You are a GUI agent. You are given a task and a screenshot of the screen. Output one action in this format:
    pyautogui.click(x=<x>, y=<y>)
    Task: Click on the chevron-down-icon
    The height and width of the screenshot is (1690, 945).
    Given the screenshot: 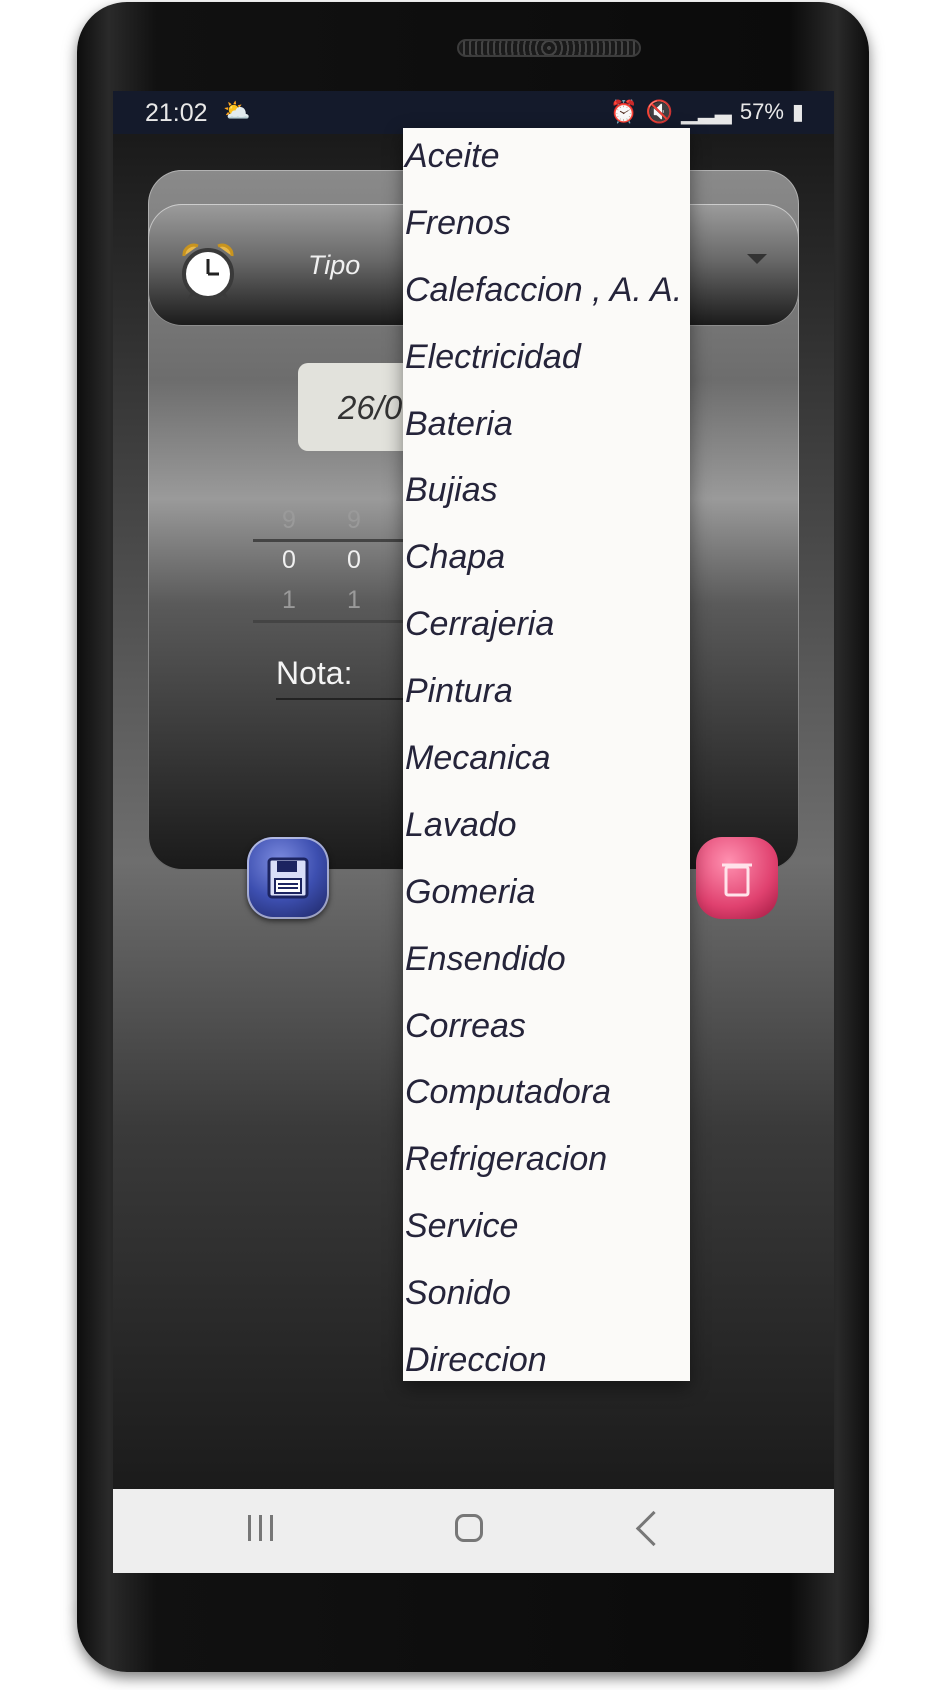 What is the action you would take?
    pyautogui.click(x=757, y=259)
    